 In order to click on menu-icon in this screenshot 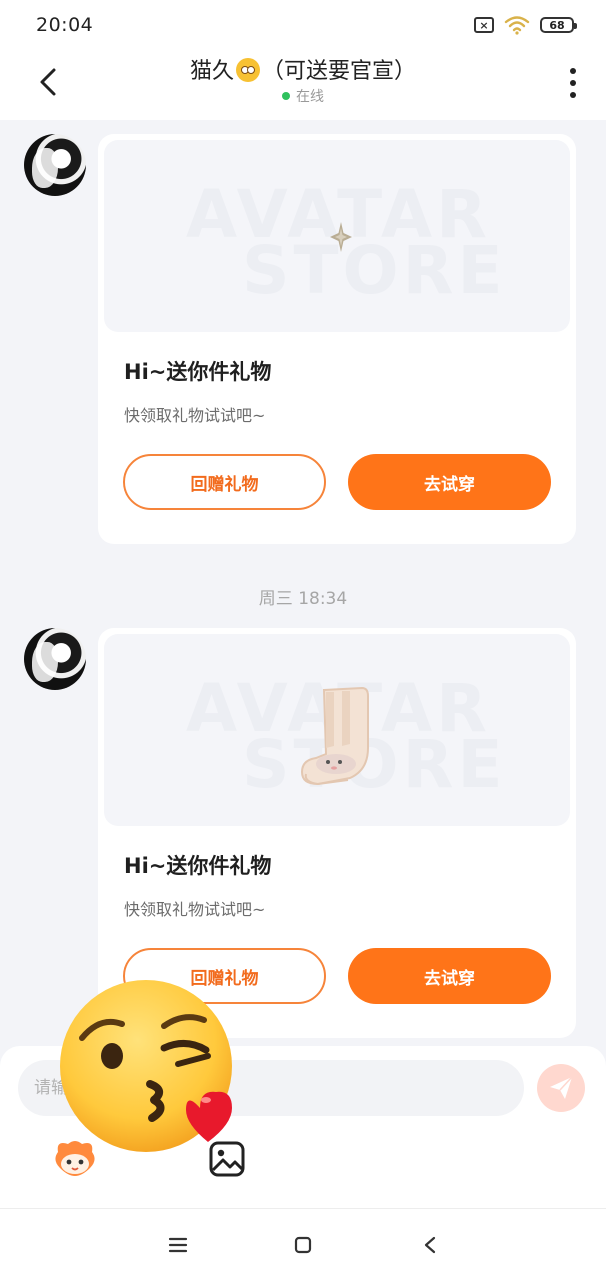, I will do `click(178, 1245)`.